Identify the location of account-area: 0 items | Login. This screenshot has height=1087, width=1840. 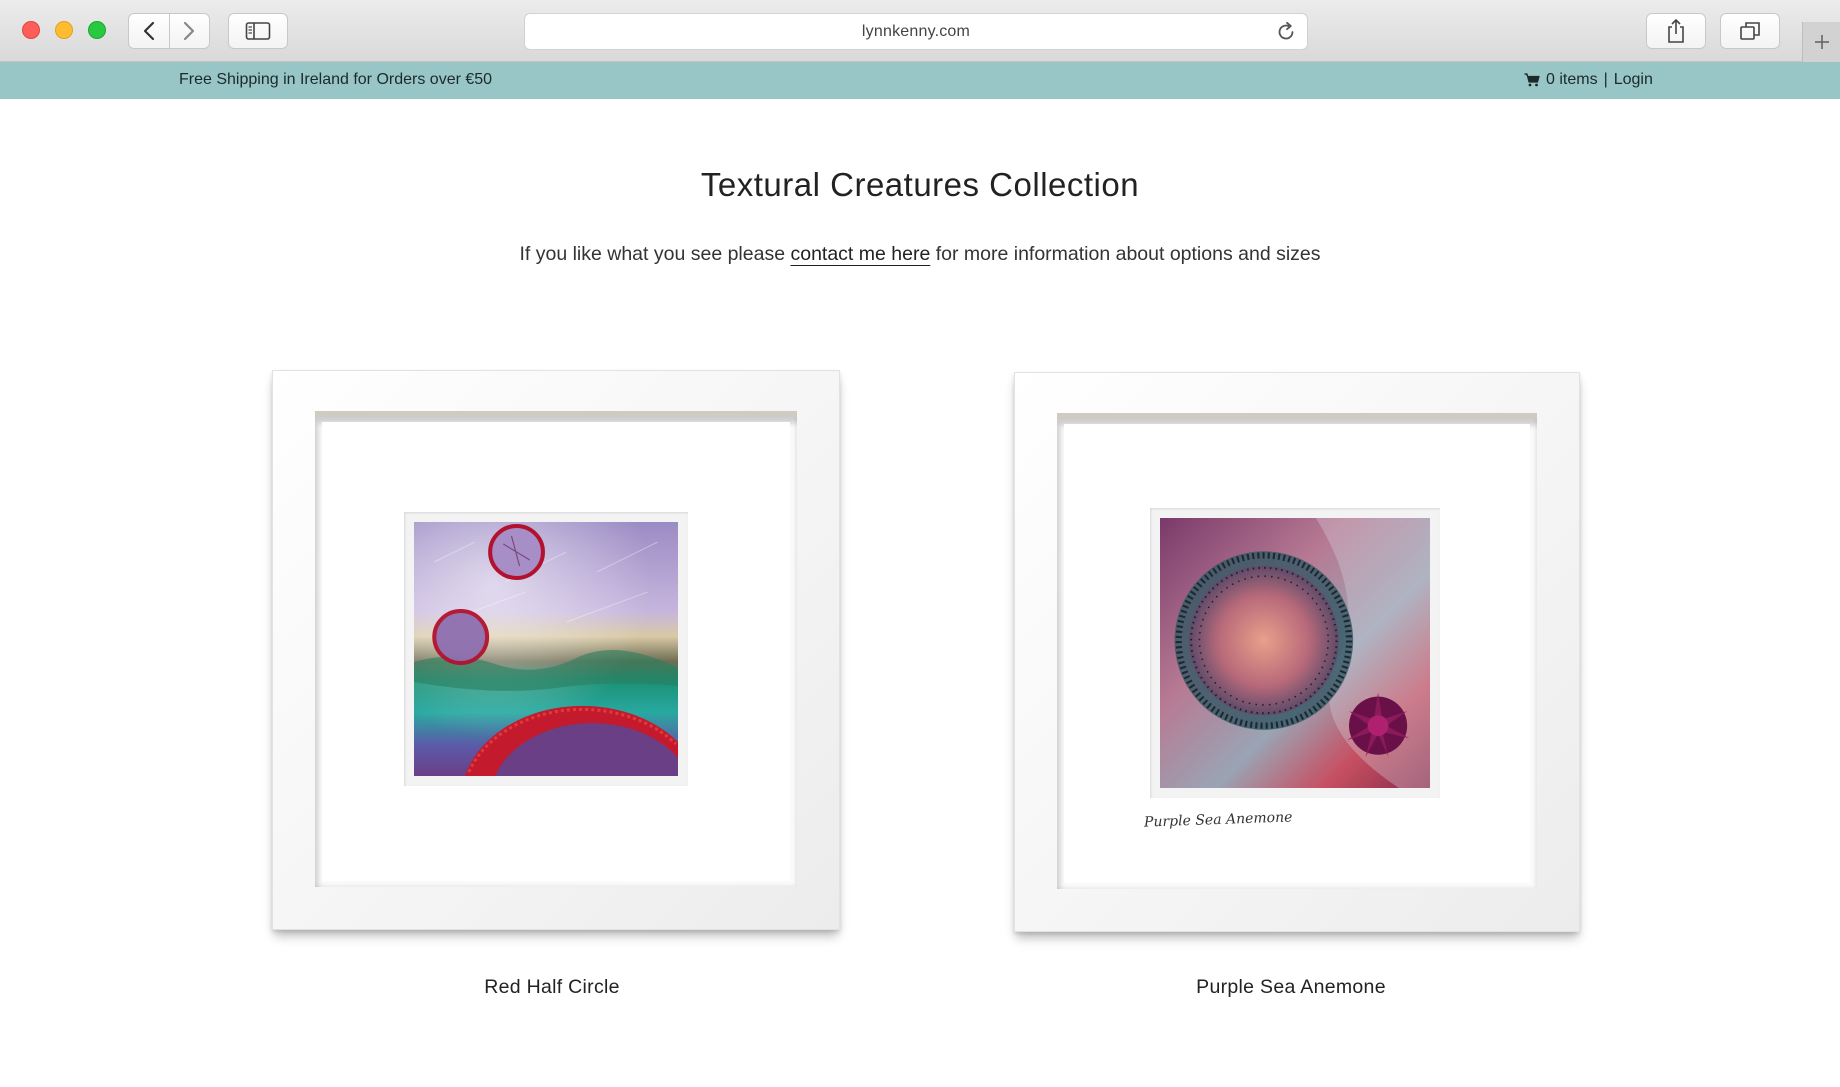
(1588, 80).